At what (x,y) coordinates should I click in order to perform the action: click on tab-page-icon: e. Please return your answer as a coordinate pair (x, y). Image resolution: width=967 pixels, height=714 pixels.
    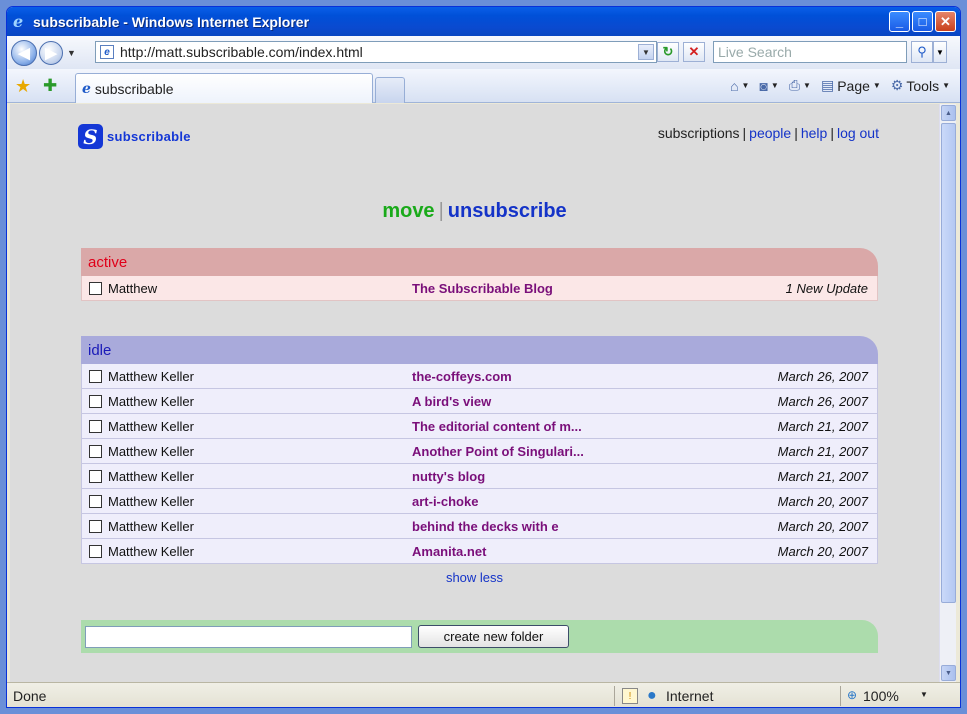
    Looking at the image, I should click on (86, 88).